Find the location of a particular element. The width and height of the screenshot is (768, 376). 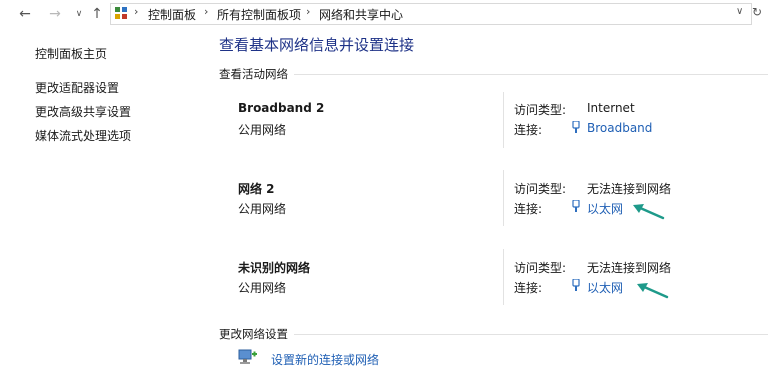

forward-button: → is located at coordinates (55, 14).